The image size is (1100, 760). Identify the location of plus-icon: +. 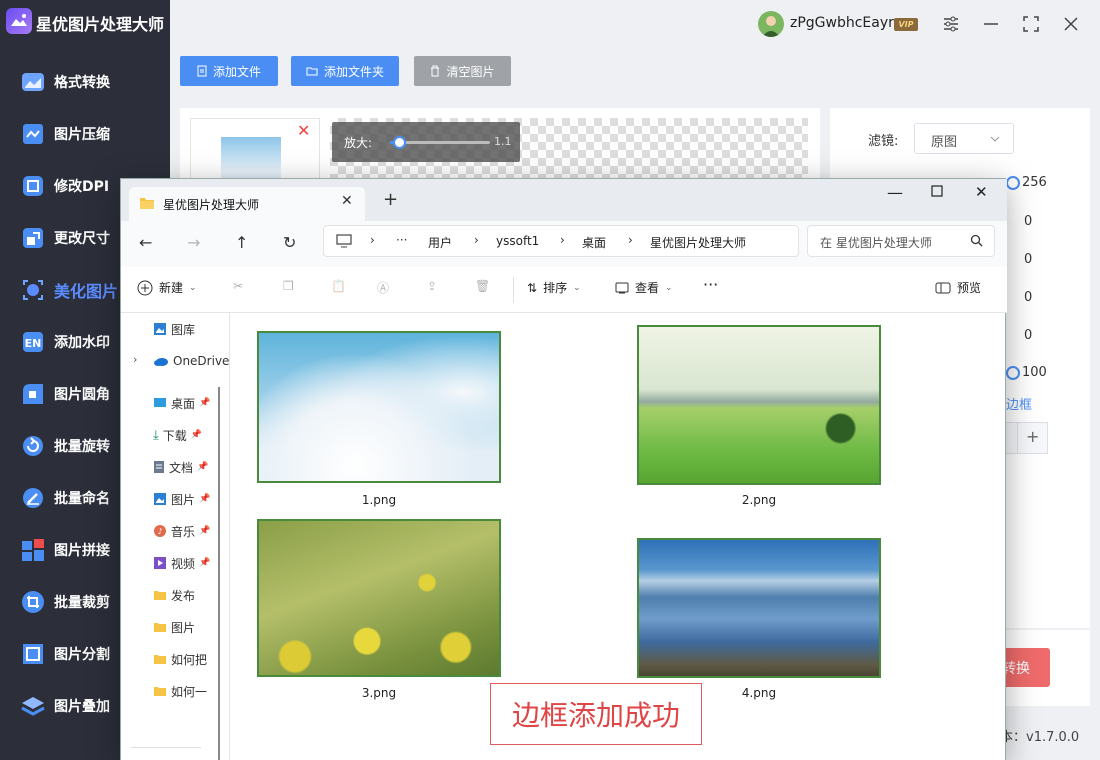
(1032, 436).